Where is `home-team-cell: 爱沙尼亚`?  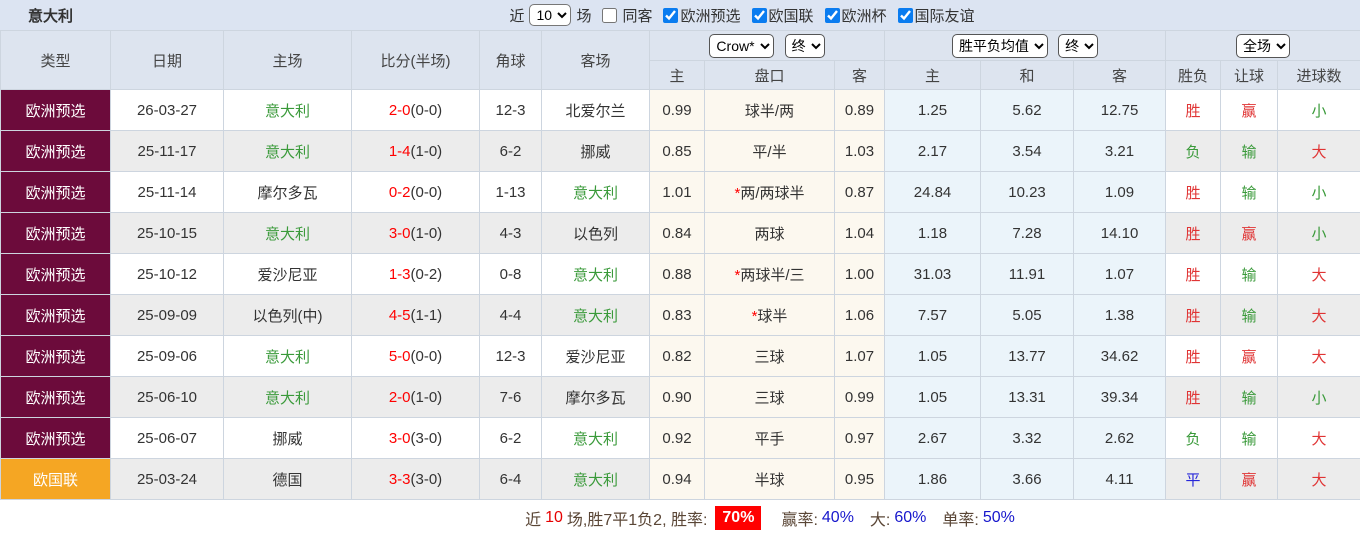 home-team-cell: 爱沙尼亚 is located at coordinates (287, 274).